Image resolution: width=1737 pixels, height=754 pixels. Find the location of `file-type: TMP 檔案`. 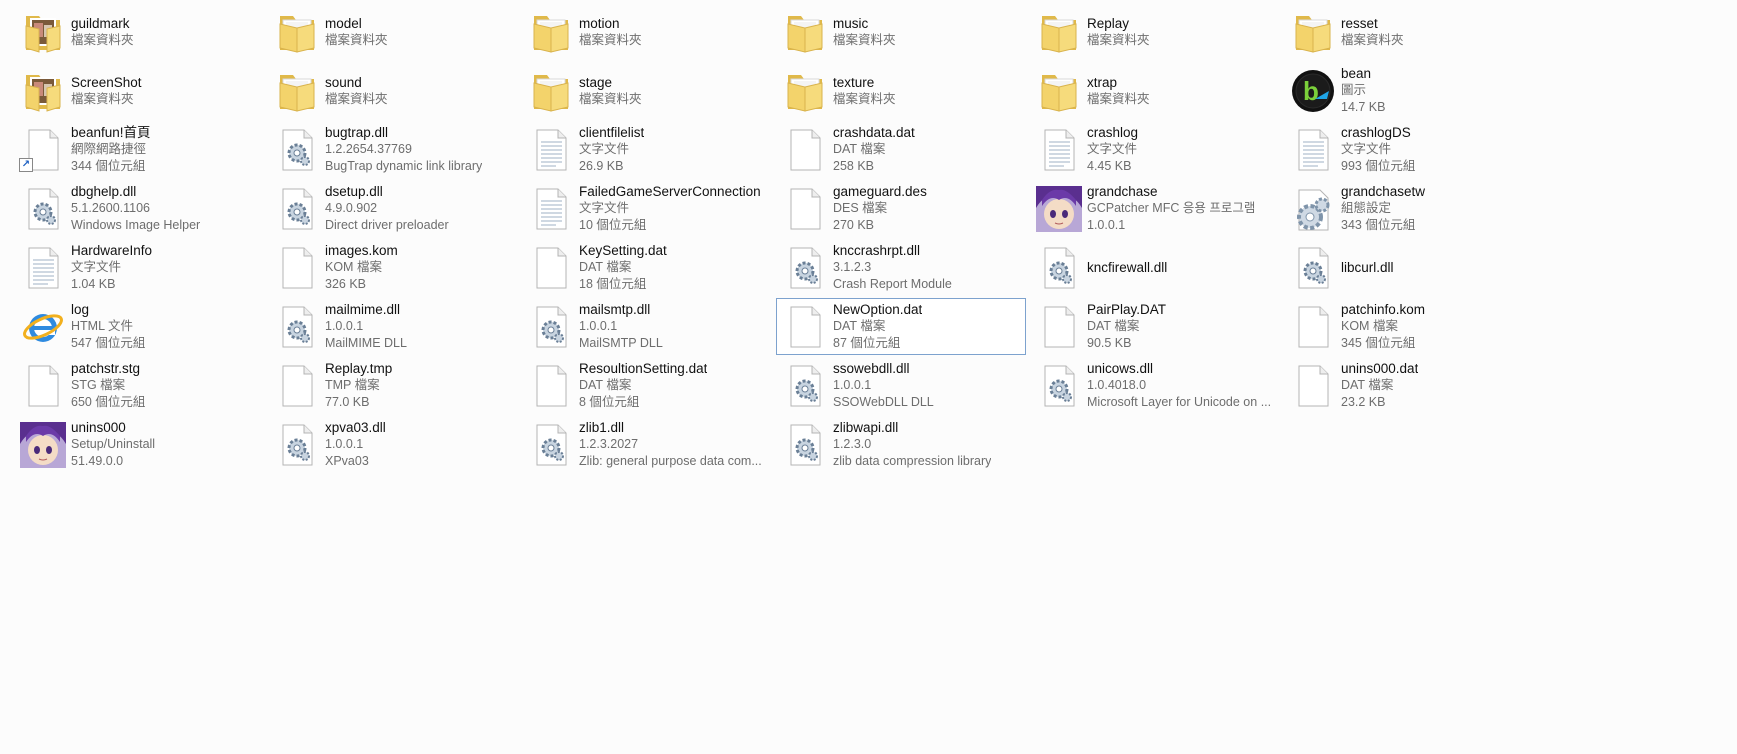

file-type: TMP 檔案 is located at coordinates (352, 385).